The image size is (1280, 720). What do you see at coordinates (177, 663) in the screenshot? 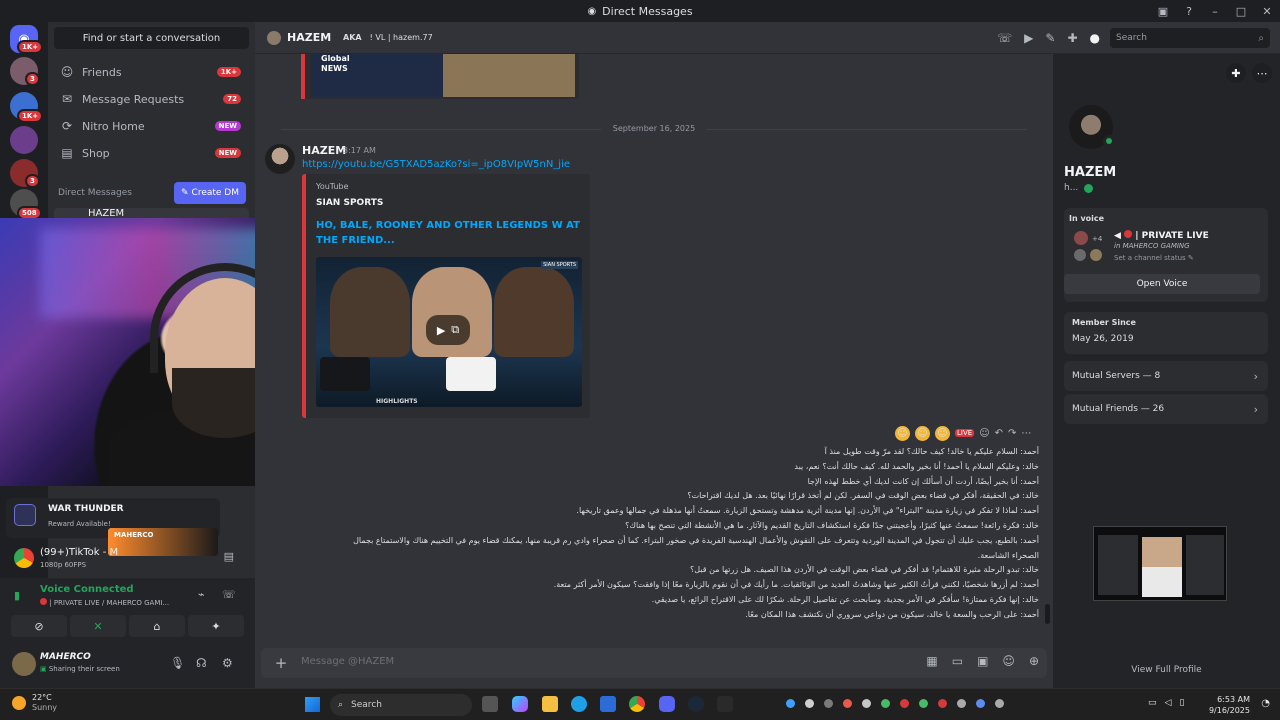
I see `mic-icon: 🎙` at bounding box center [177, 663].